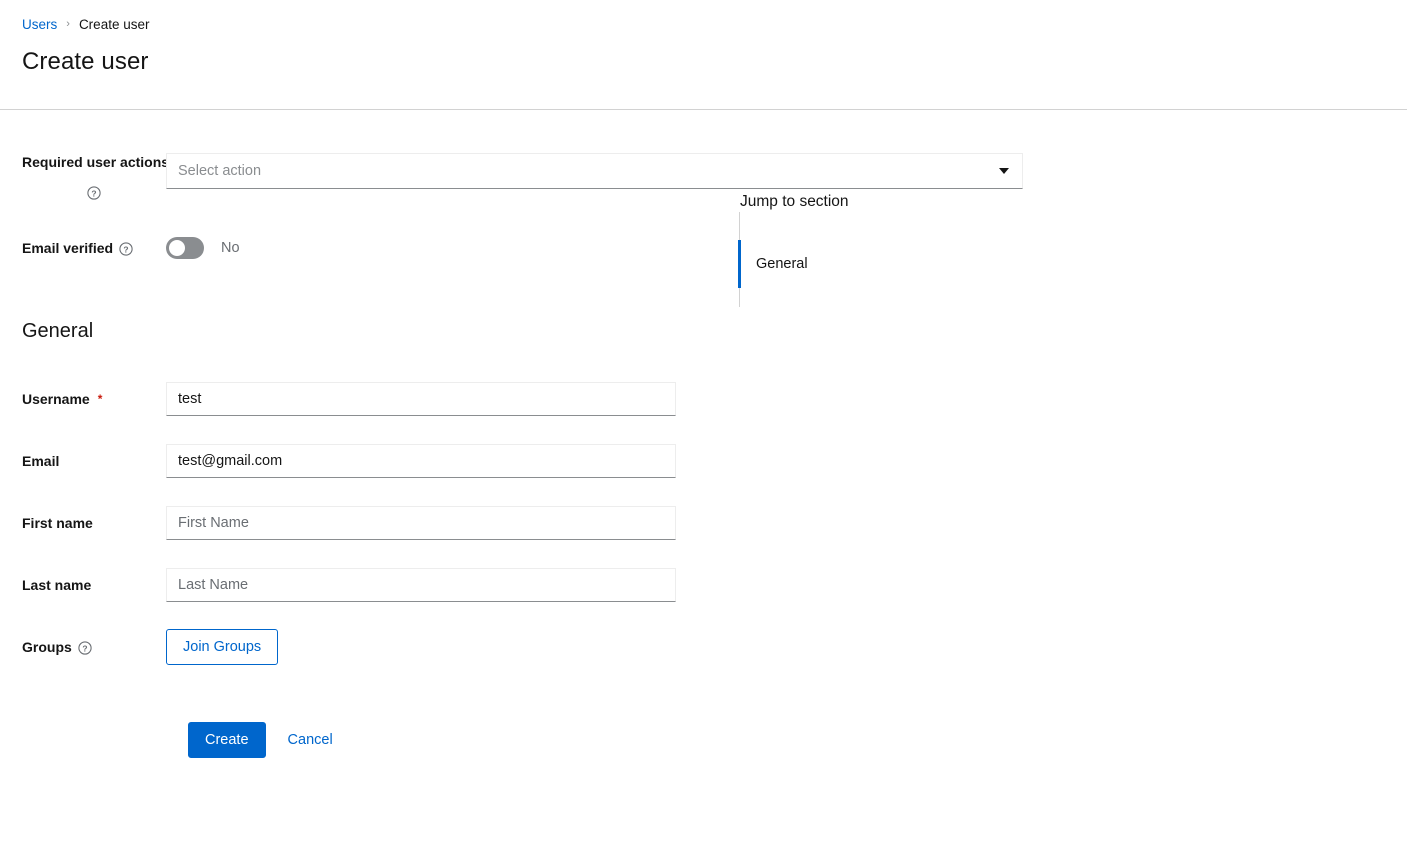 The height and width of the screenshot is (864, 1407). I want to click on label-last-name: Last name, so click(83, 585).